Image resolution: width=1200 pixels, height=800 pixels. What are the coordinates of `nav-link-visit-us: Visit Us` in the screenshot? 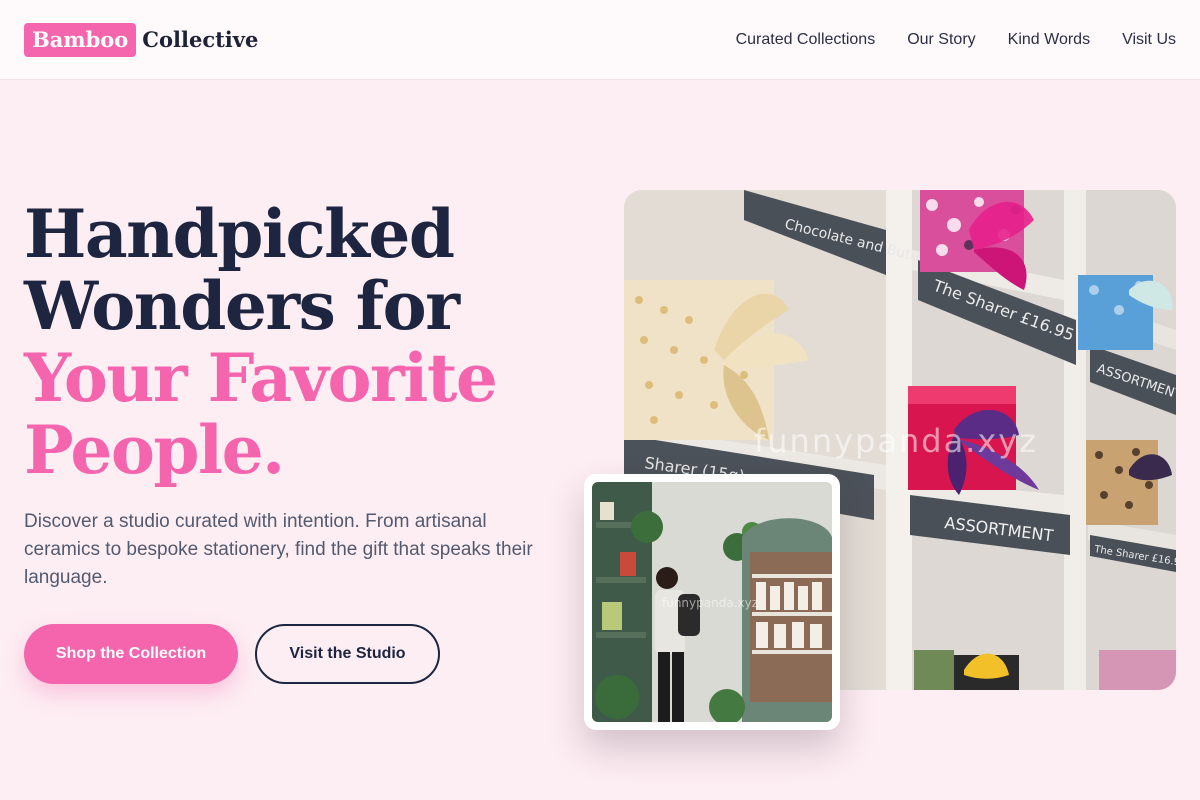 It's located at (1149, 40).